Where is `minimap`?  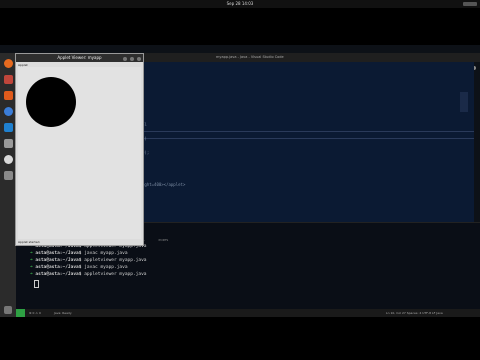 minimap is located at coordinates (464, 102).